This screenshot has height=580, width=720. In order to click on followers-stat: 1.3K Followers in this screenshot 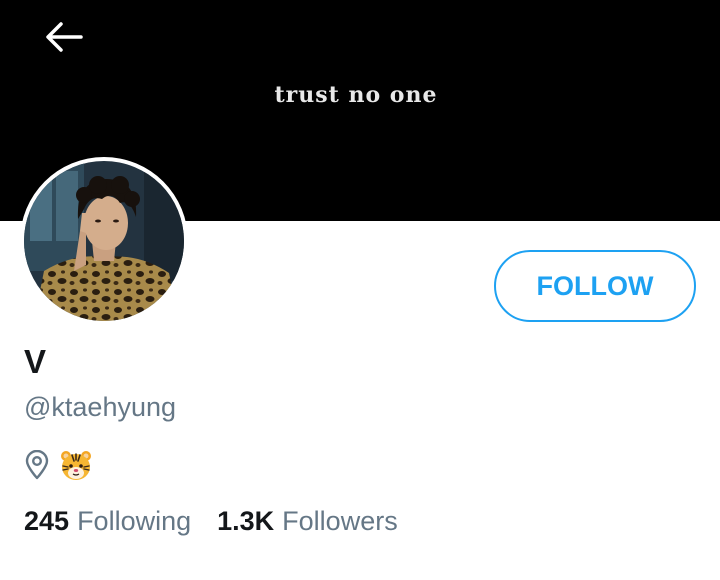, I will do `click(307, 521)`.